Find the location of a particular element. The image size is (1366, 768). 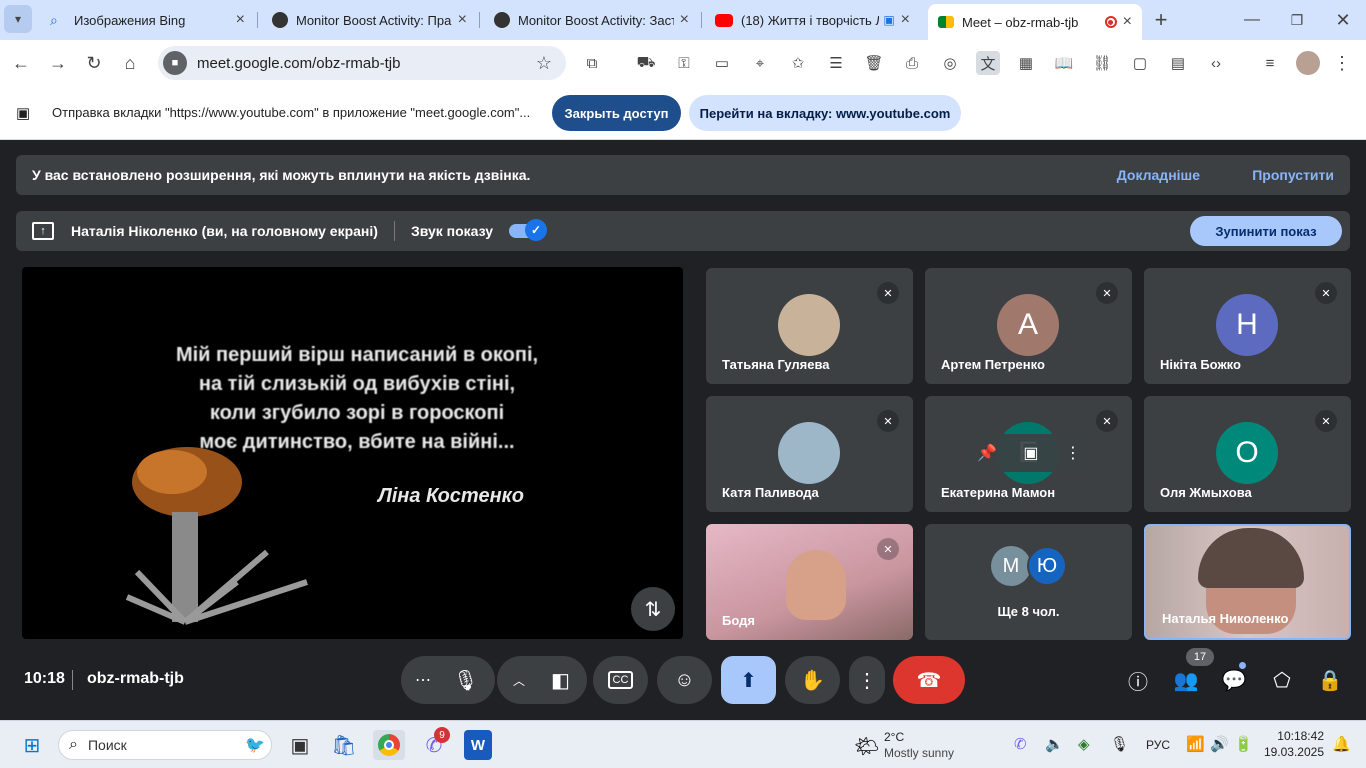

go-to-tab-button: Перейти на вкладку: www.youtube.com is located at coordinates (825, 113).